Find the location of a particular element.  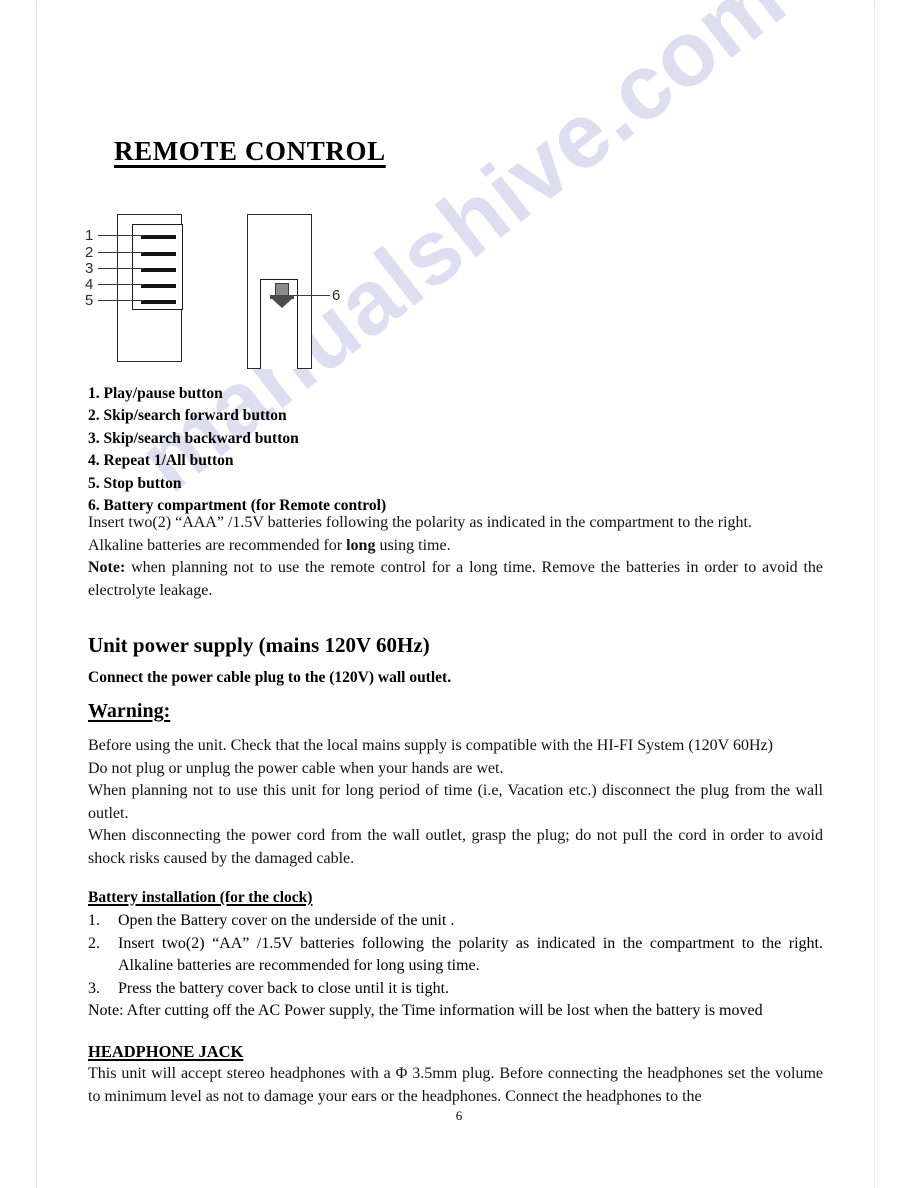

key-skip-forward is located at coordinates (158, 254).